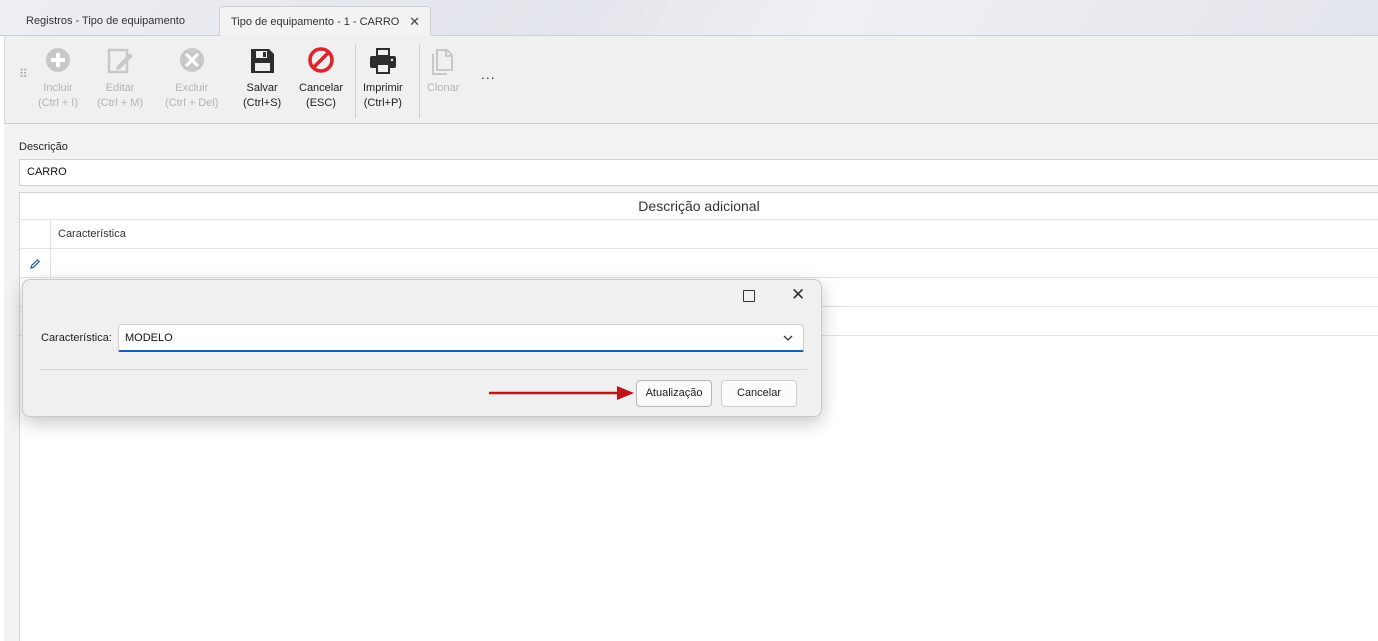 The image size is (1378, 641). What do you see at coordinates (698, 172) in the screenshot?
I see `descricao-input: CARRO` at bounding box center [698, 172].